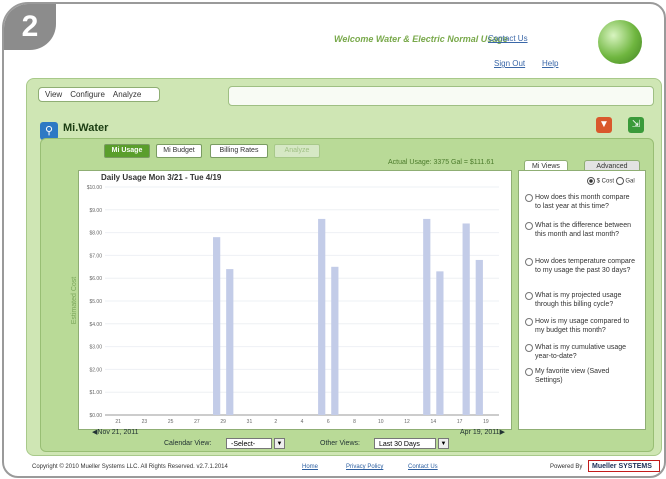 The width and height of the screenshot is (666, 479). Describe the element at coordinates (443, 443) in the screenshot. I see `other-views-dropdown-arrow-icon: ▼` at that location.